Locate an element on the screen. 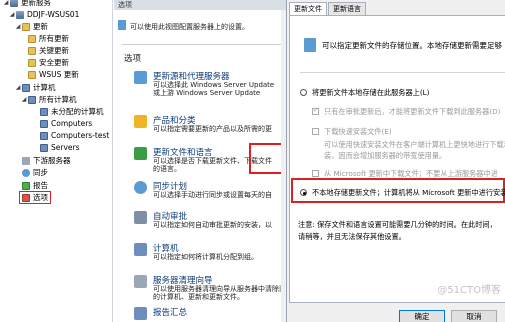 This screenshot has width=505, height=322. tree-node-security-updates: 安全更新 is located at coordinates (48, 62).